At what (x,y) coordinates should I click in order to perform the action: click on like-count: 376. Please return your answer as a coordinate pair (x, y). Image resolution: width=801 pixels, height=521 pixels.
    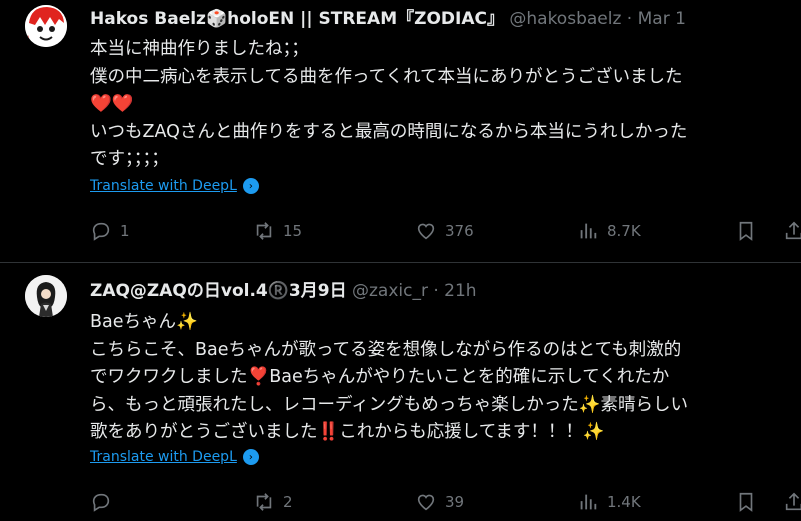
    Looking at the image, I should click on (459, 231).